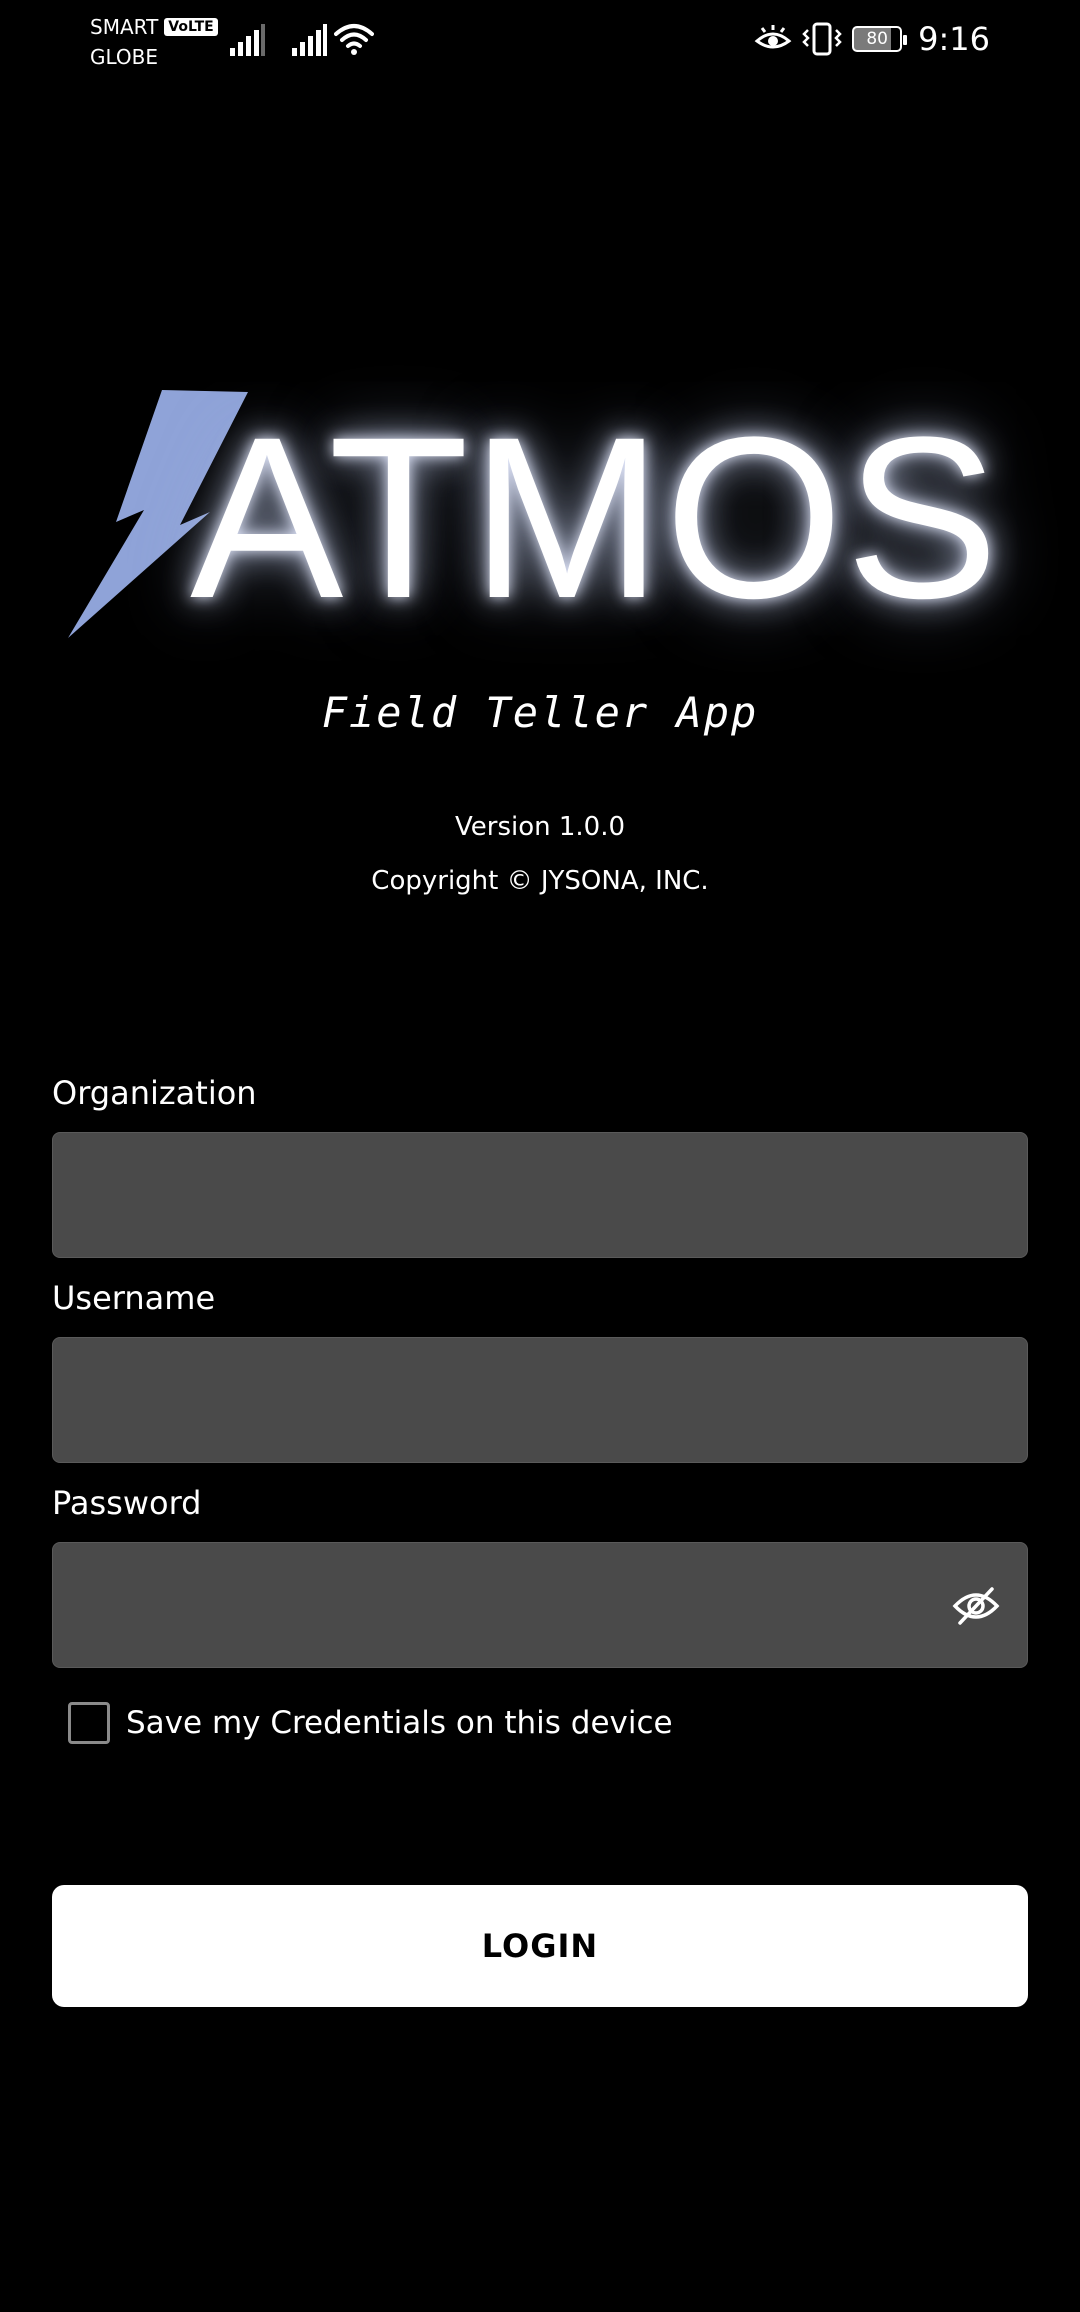 This screenshot has height=2312, width=1080. What do you see at coordinates (773, 37) in the screenshot?
I see `eye-comfort-icon` at bounding box center [773, 37].